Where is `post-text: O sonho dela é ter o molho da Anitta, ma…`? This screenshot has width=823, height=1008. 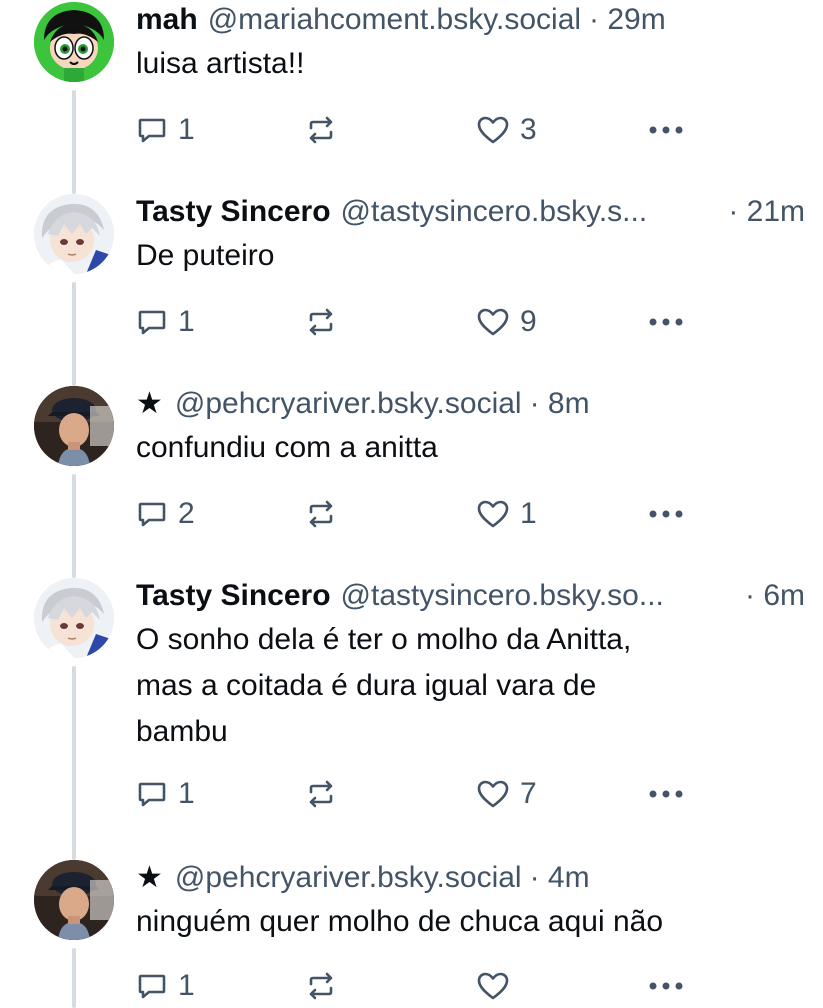 post-text: O sonho dela é ter o molho da Anitta, ma… is located at coordinates (470, 686).